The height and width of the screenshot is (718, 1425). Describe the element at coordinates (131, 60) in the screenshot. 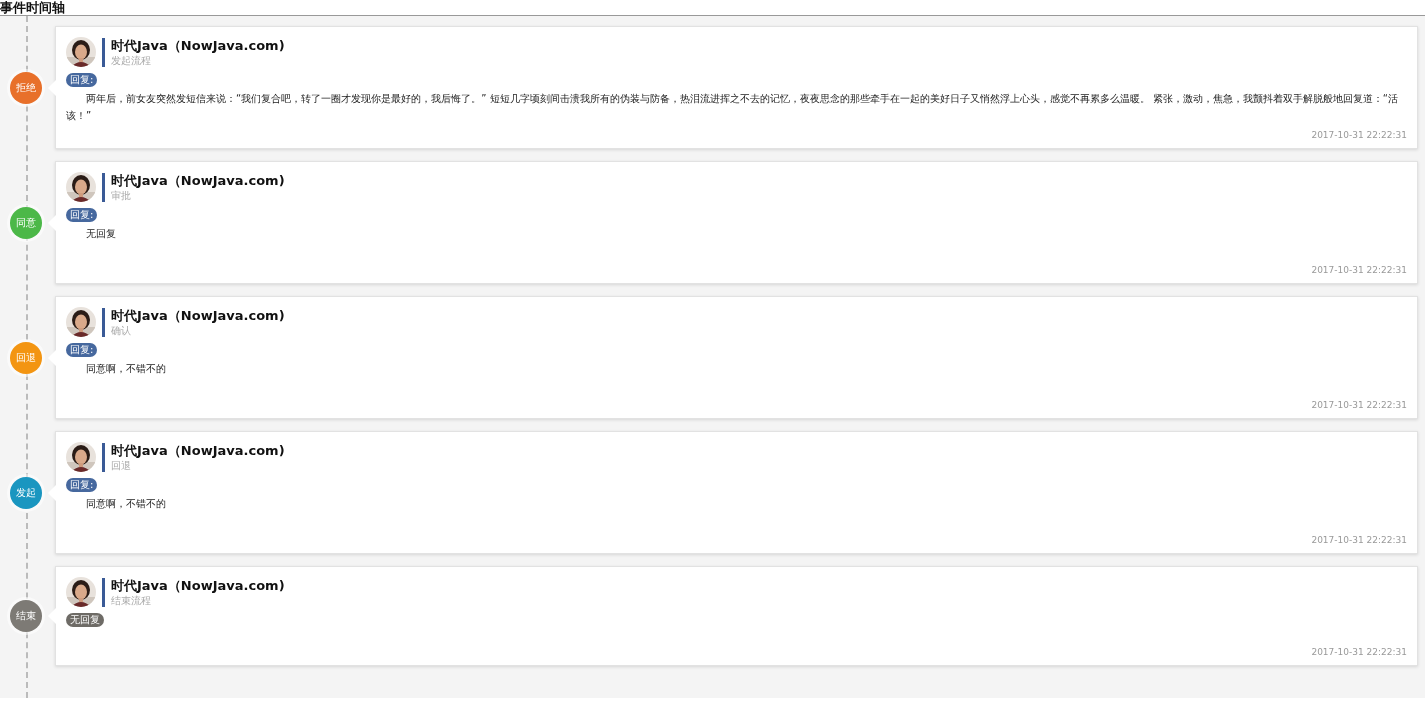

I see `step-label: 发起流程` at that location.